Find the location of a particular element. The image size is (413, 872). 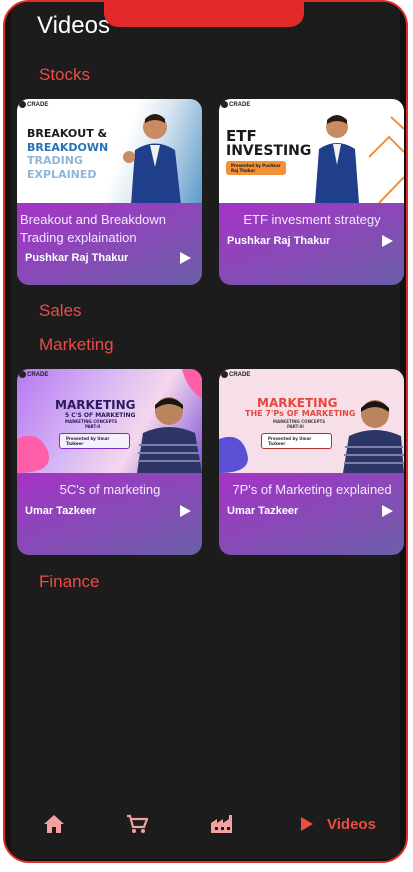

video-title: 7P's of Marketing explained is located at coordinates (312, 489).